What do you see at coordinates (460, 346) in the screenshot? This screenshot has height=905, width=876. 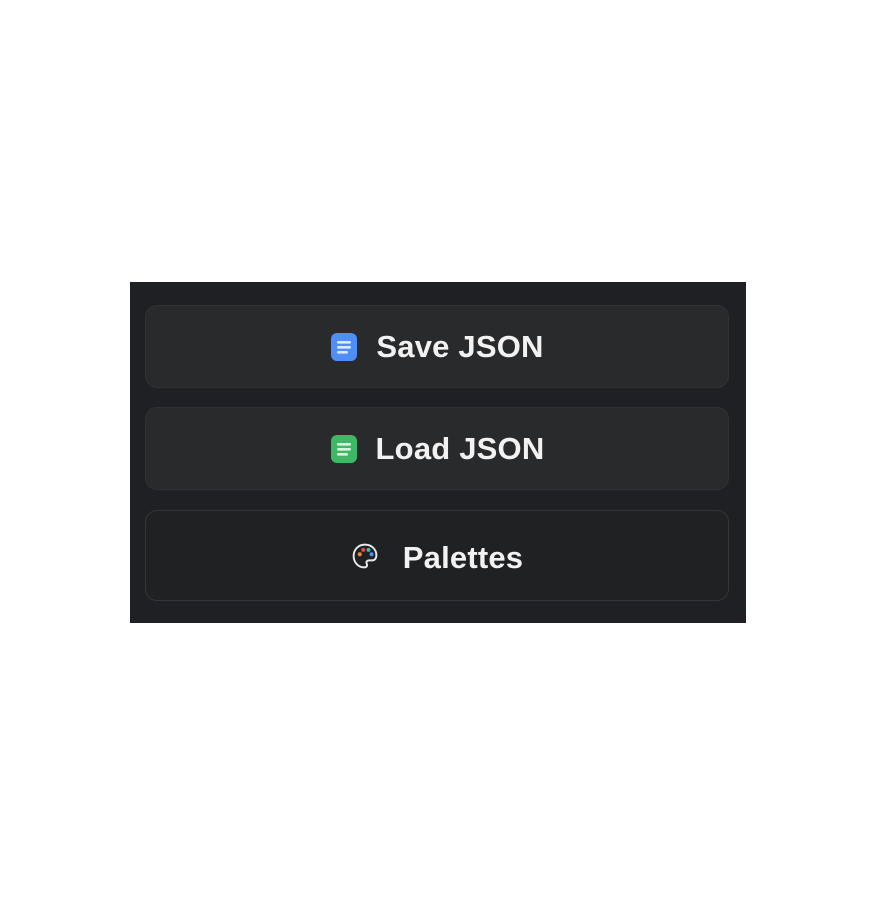 I see `save-json-label: Save JSON` at bounding box center [460, 346].